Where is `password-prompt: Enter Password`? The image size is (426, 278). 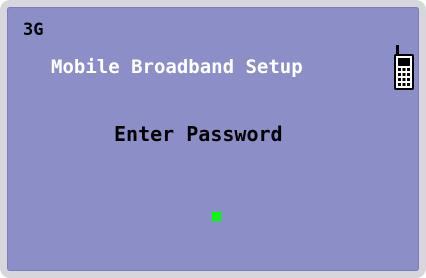
password-prompt: Enter Password is located at coordinates (198, 134).